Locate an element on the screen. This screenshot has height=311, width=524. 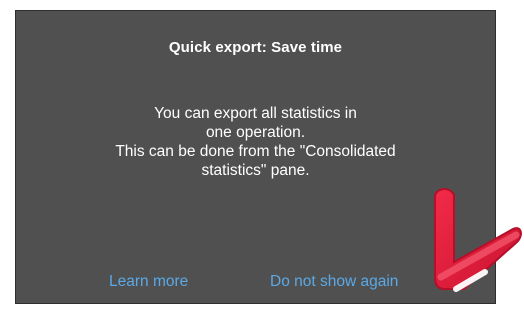
learn-more-link: Learn more is located at coordinates (148, 282).